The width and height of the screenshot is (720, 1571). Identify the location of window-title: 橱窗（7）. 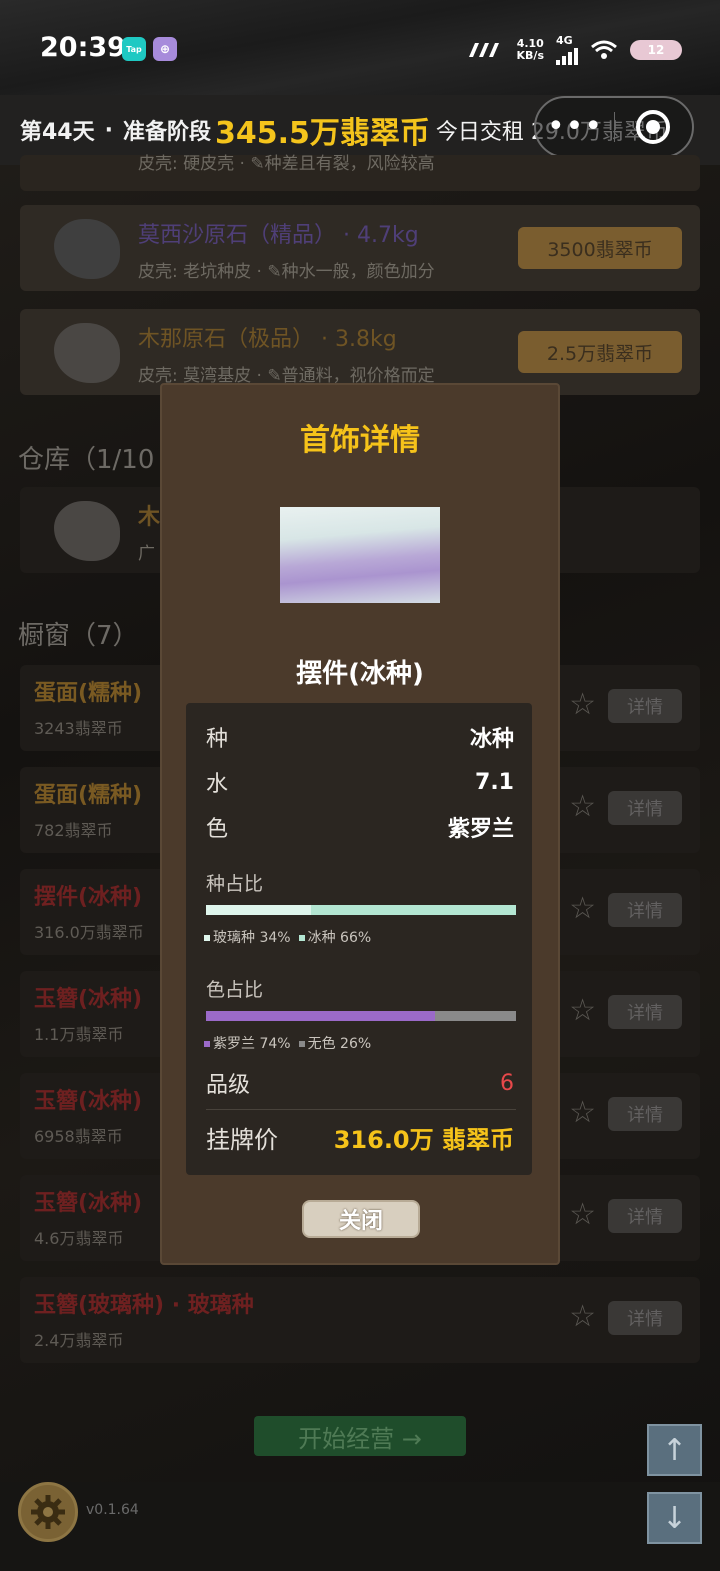
(78, 636).